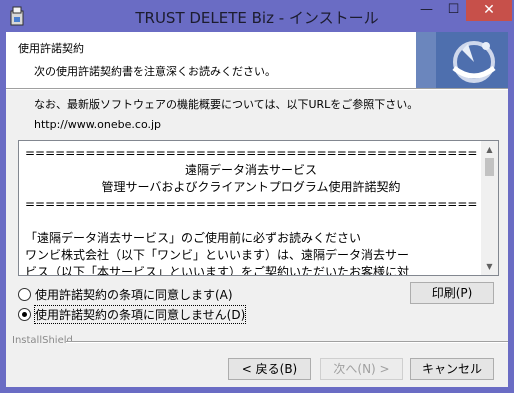 This screenshot has height=393, width=514. What do you see at coordinates (452, 293) in the screenshot?
I see `print-button: 印刷(P)` at bounding box center [452, 293].